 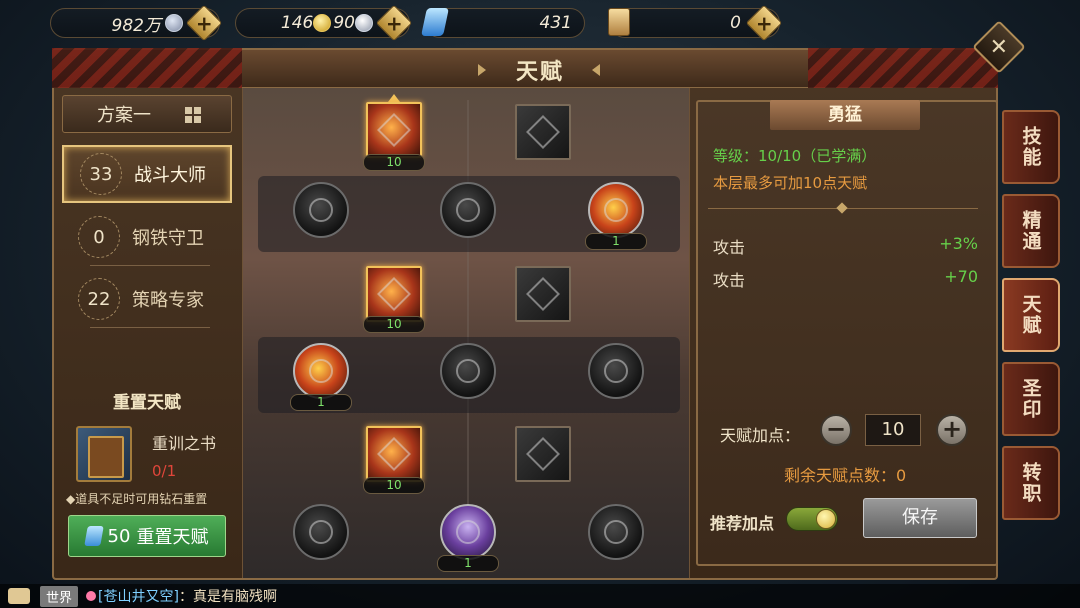 What do you see at coordinates (124, 115) in the screenshot?
I see `plan-label: 方案一` at bounding box center [124, 115].